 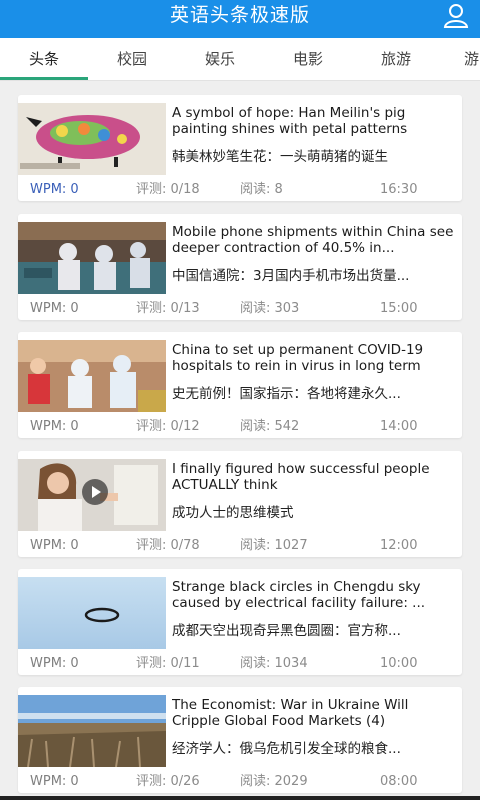 I want to click on test-count: 评测: 0/11, so click(x=168, y=663).